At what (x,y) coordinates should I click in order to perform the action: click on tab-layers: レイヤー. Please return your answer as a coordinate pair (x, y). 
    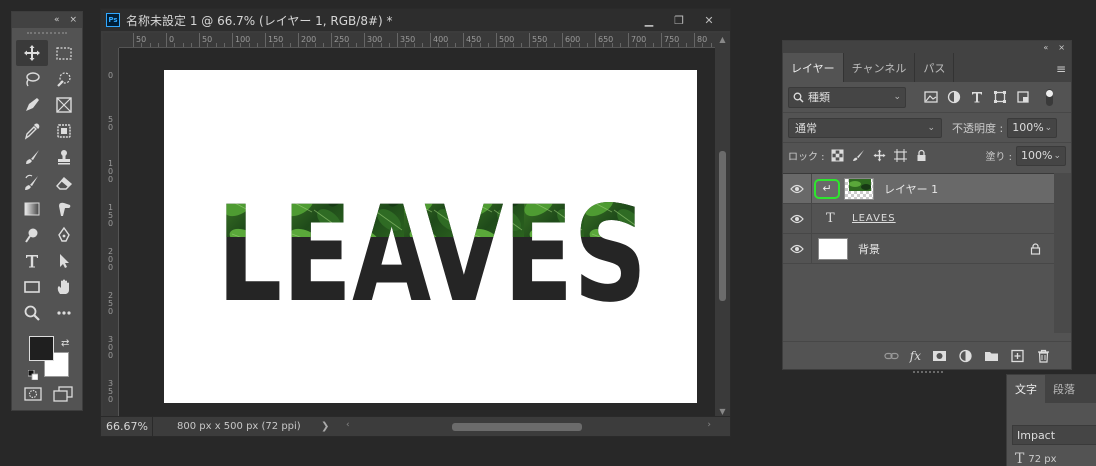
    Looking at the image, I should click on (813, 67).